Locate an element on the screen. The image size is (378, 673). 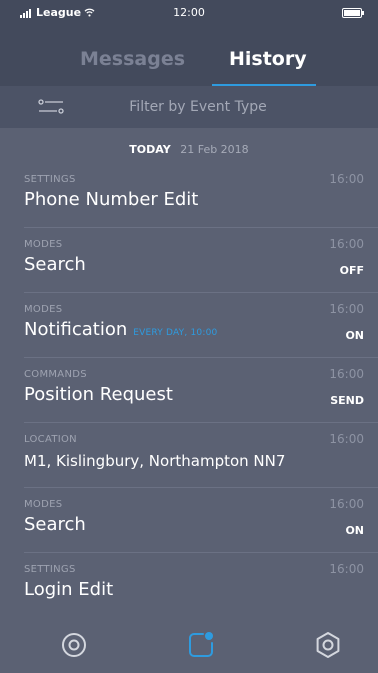
target-icon is located at coordinates (74, 645).